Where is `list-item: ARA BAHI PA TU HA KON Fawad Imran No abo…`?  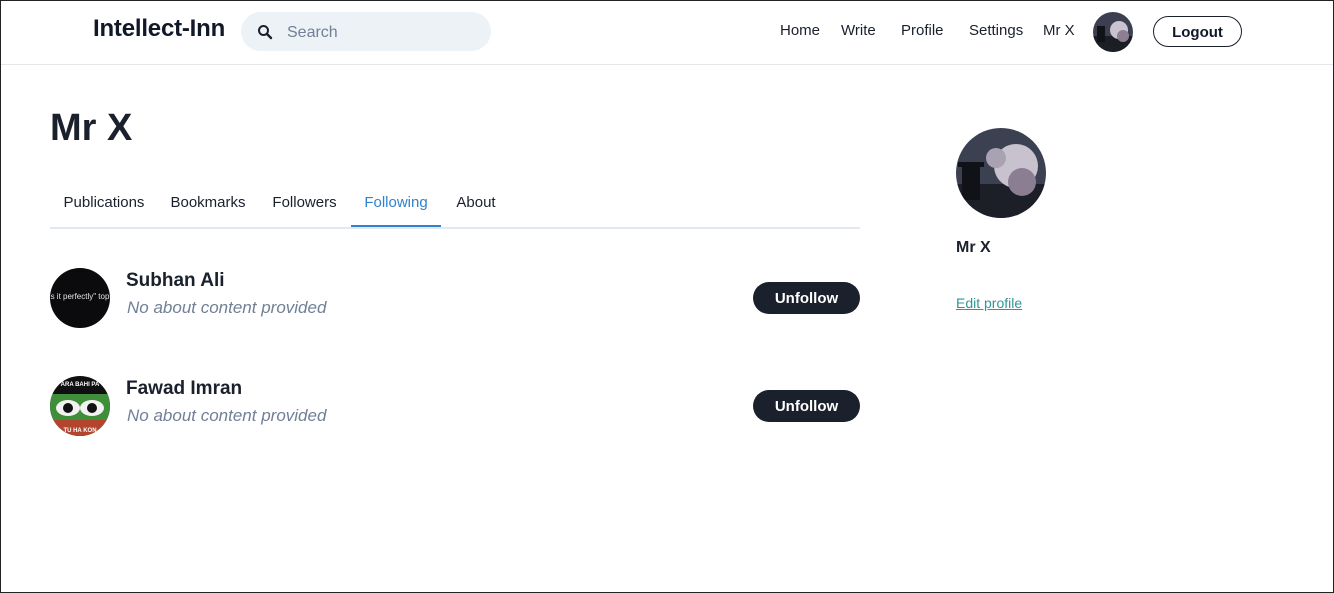
list-item: ARA BAHI PA TU HA KON Fawad Imran No abo… is located at coordinates (455, 406).